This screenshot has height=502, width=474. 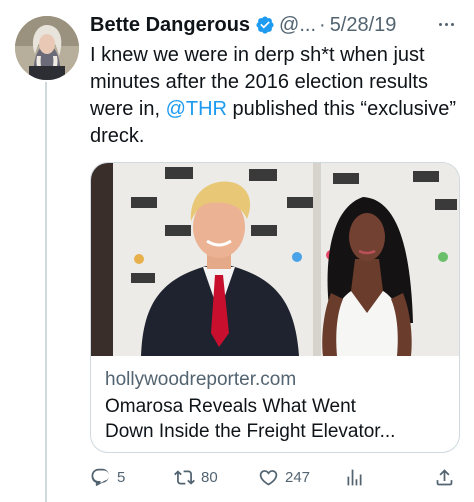 I want to click on reply-button: 5, so click(x=107, y=477).